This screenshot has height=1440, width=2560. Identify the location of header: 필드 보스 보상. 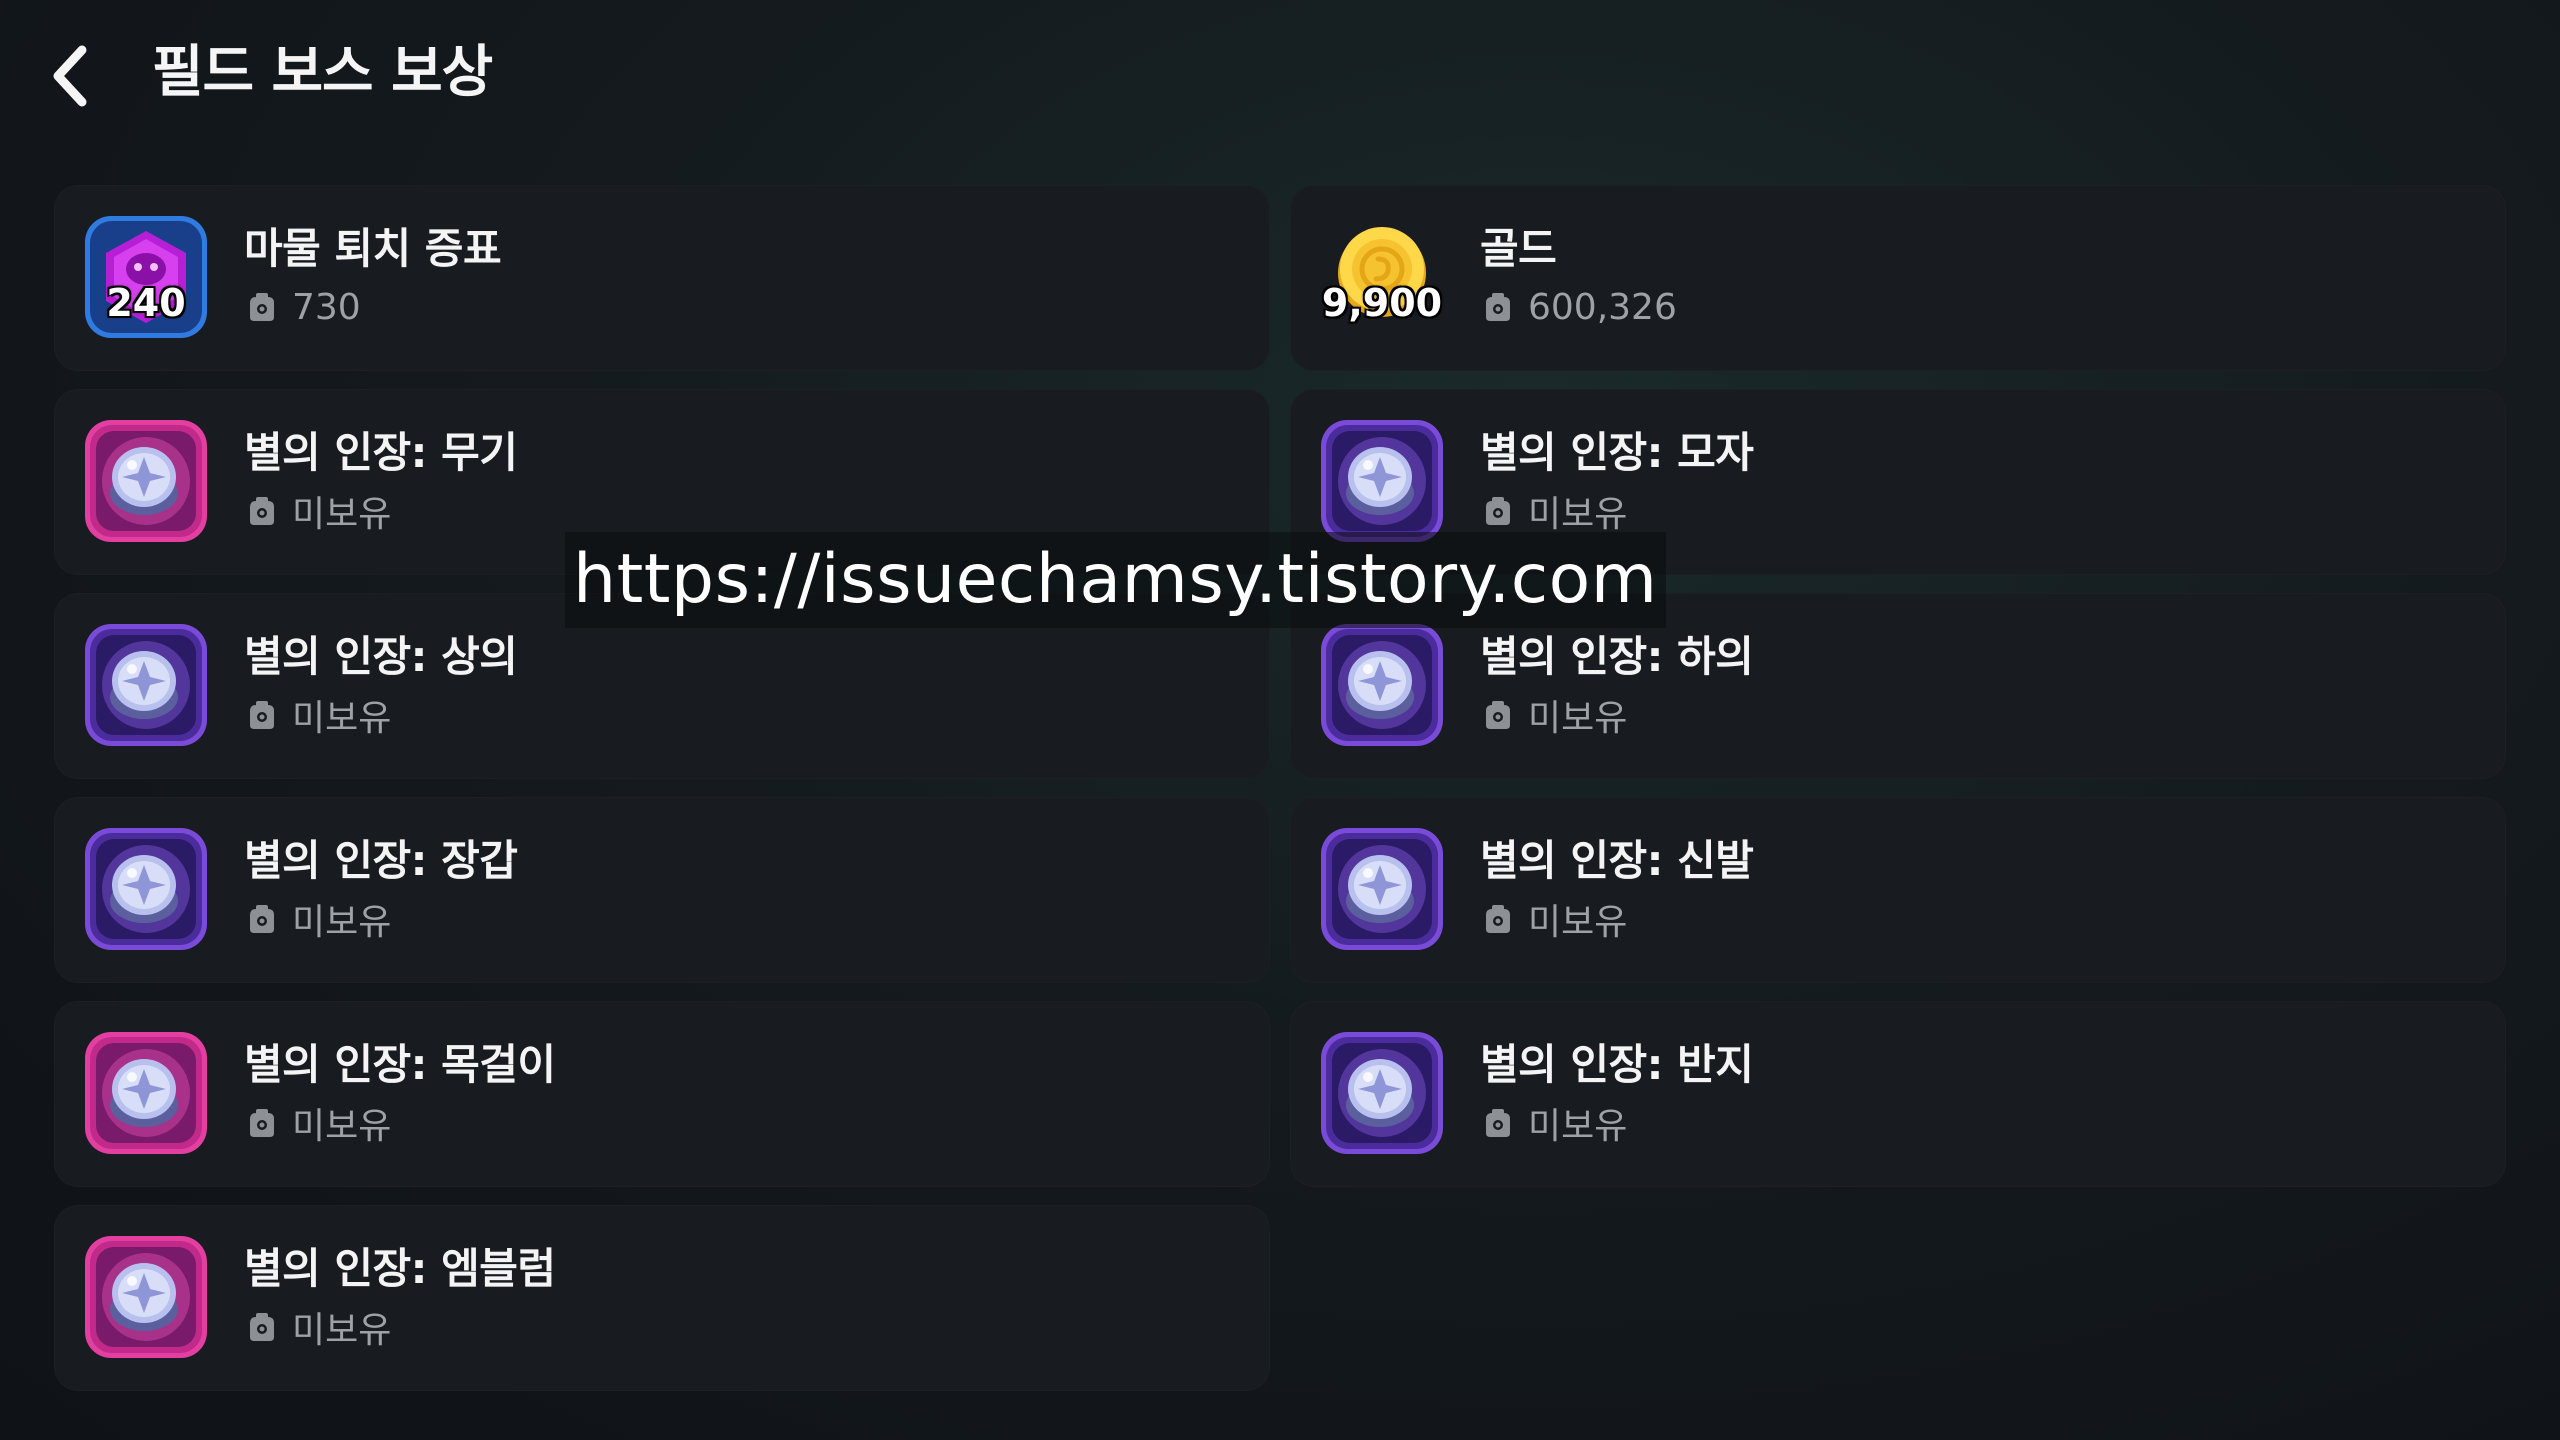
(1280, 75).